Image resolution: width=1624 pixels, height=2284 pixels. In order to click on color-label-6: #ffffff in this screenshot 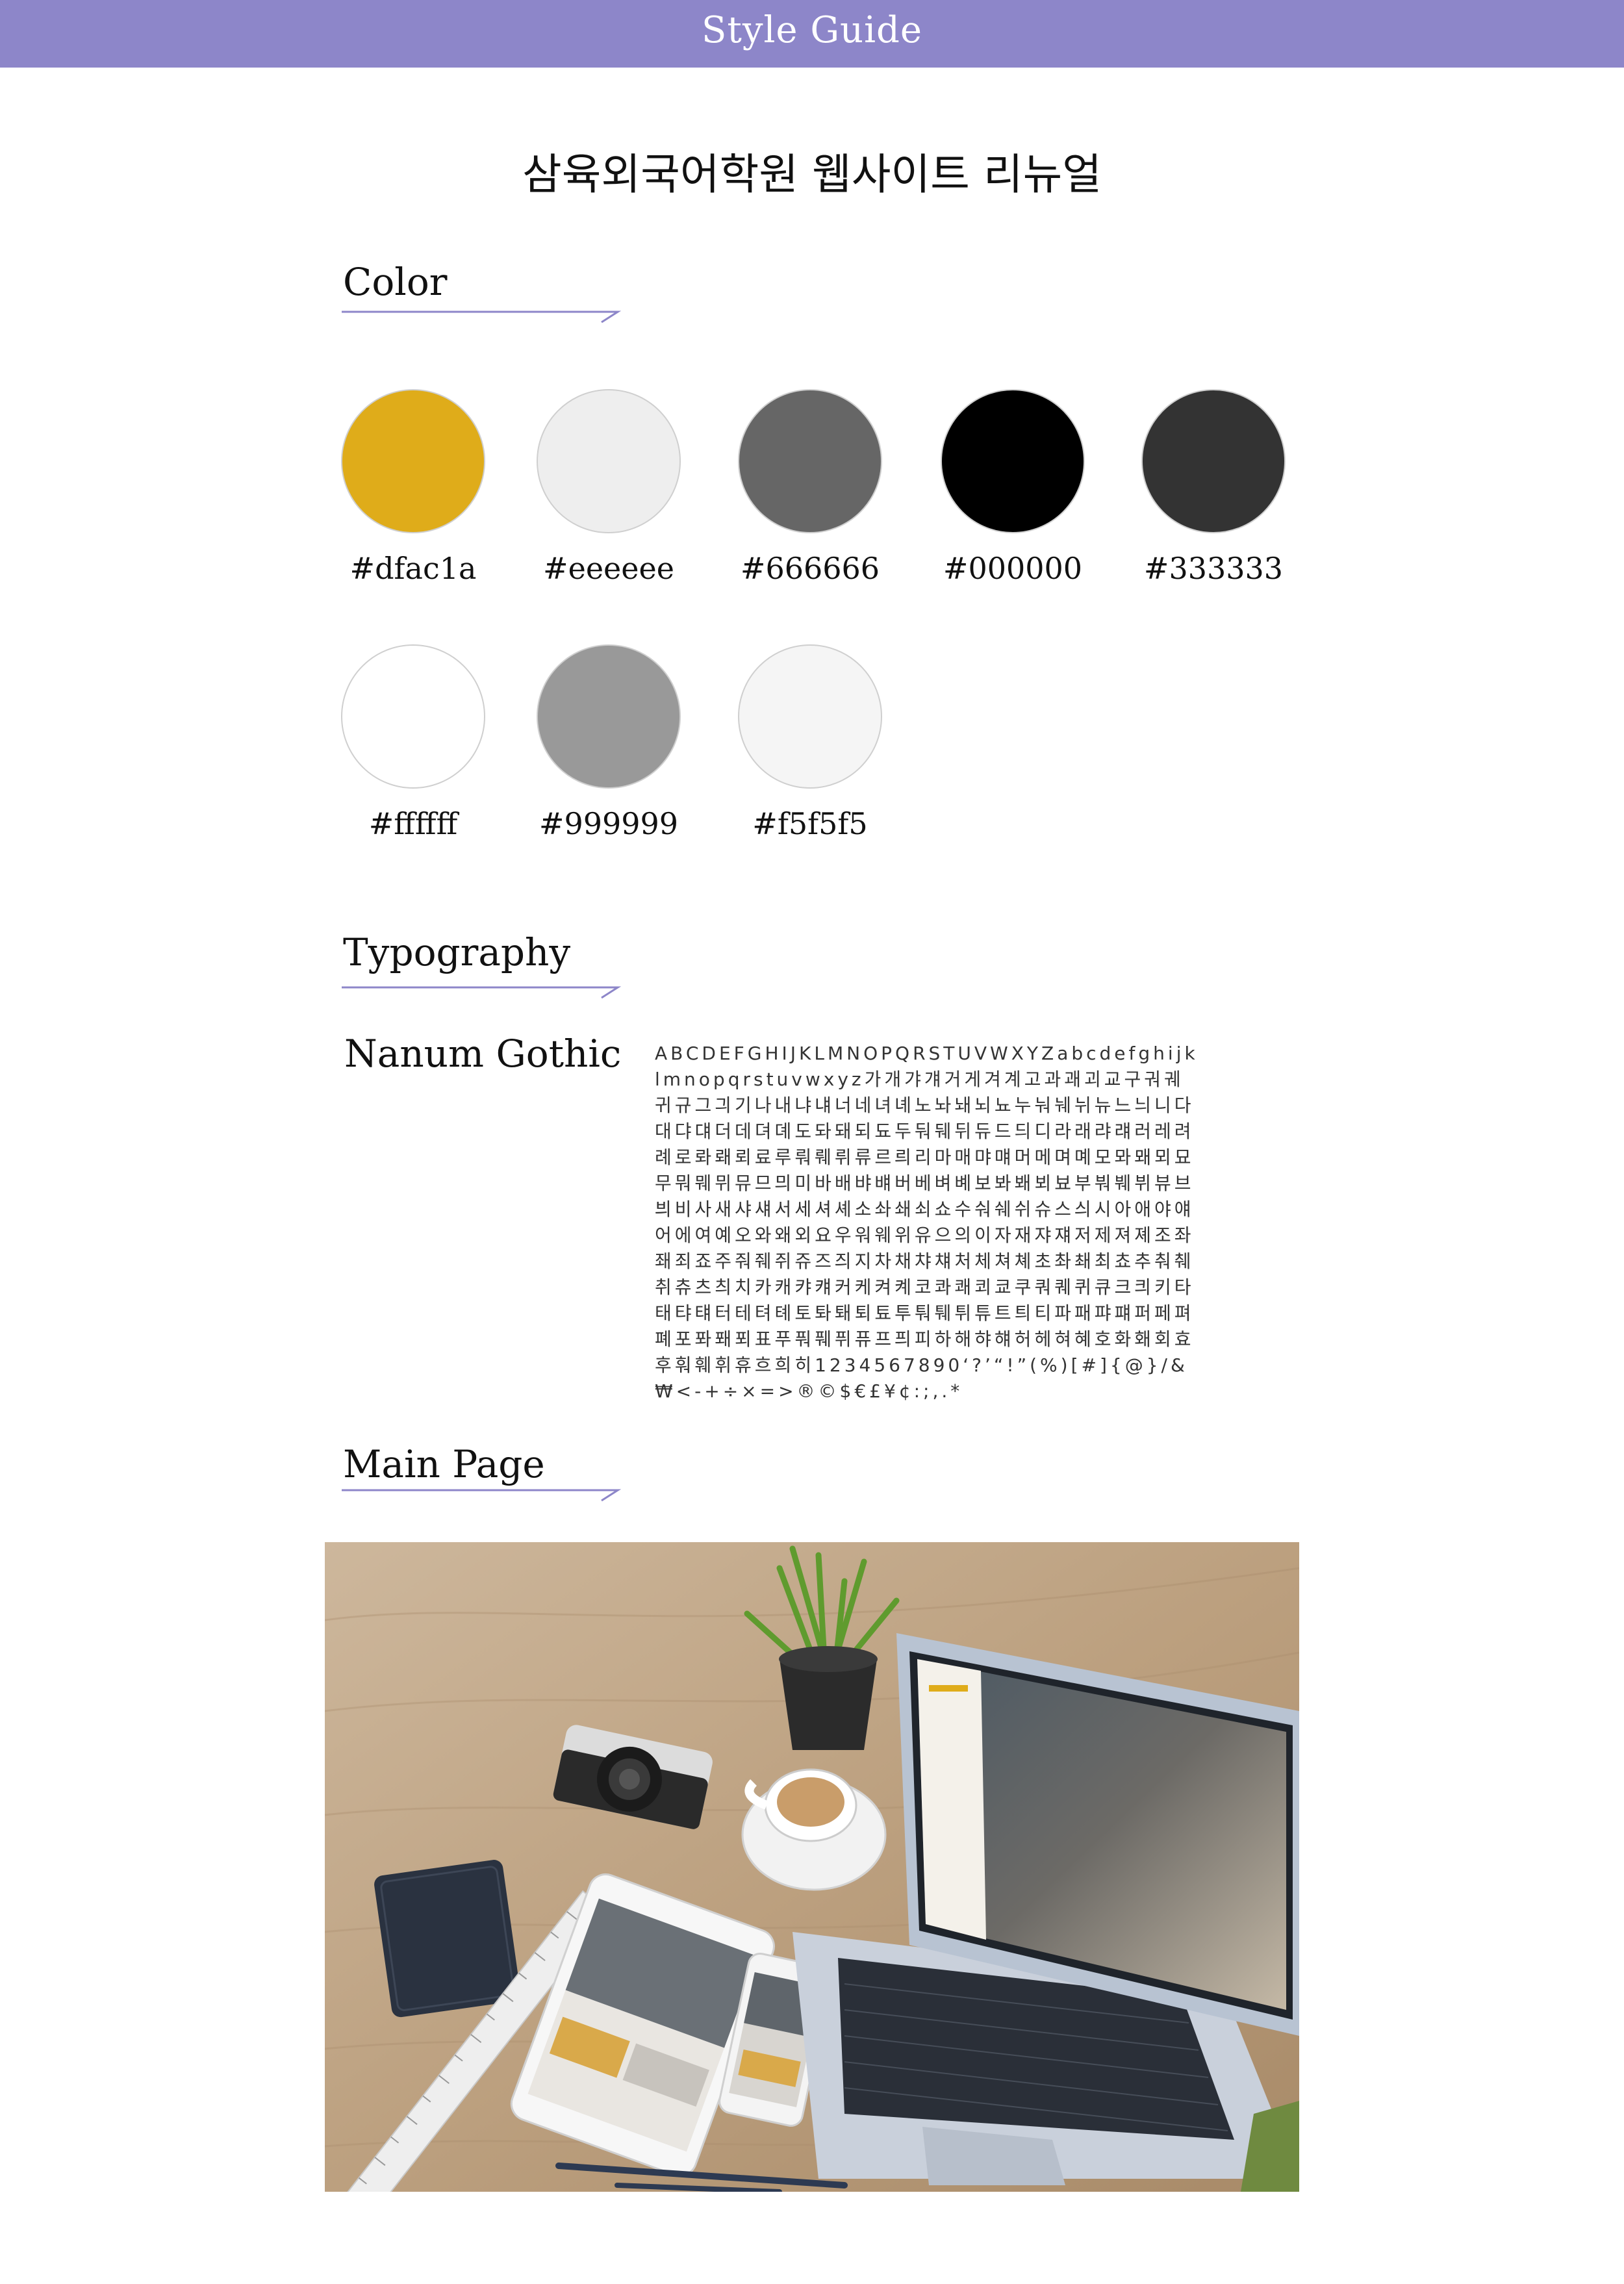, I will do `click(413, 823)`.